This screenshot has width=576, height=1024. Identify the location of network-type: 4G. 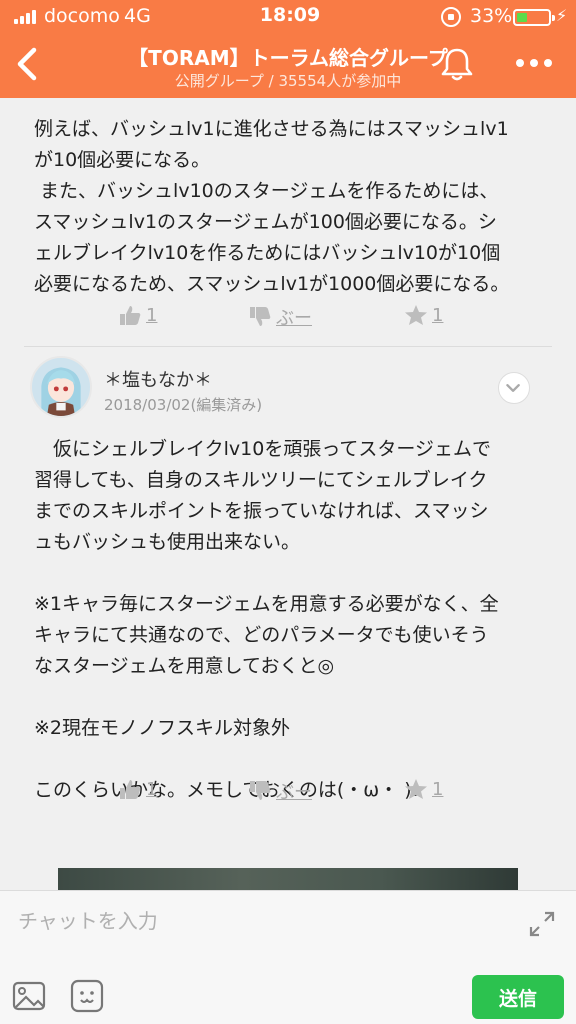
(137, 16).